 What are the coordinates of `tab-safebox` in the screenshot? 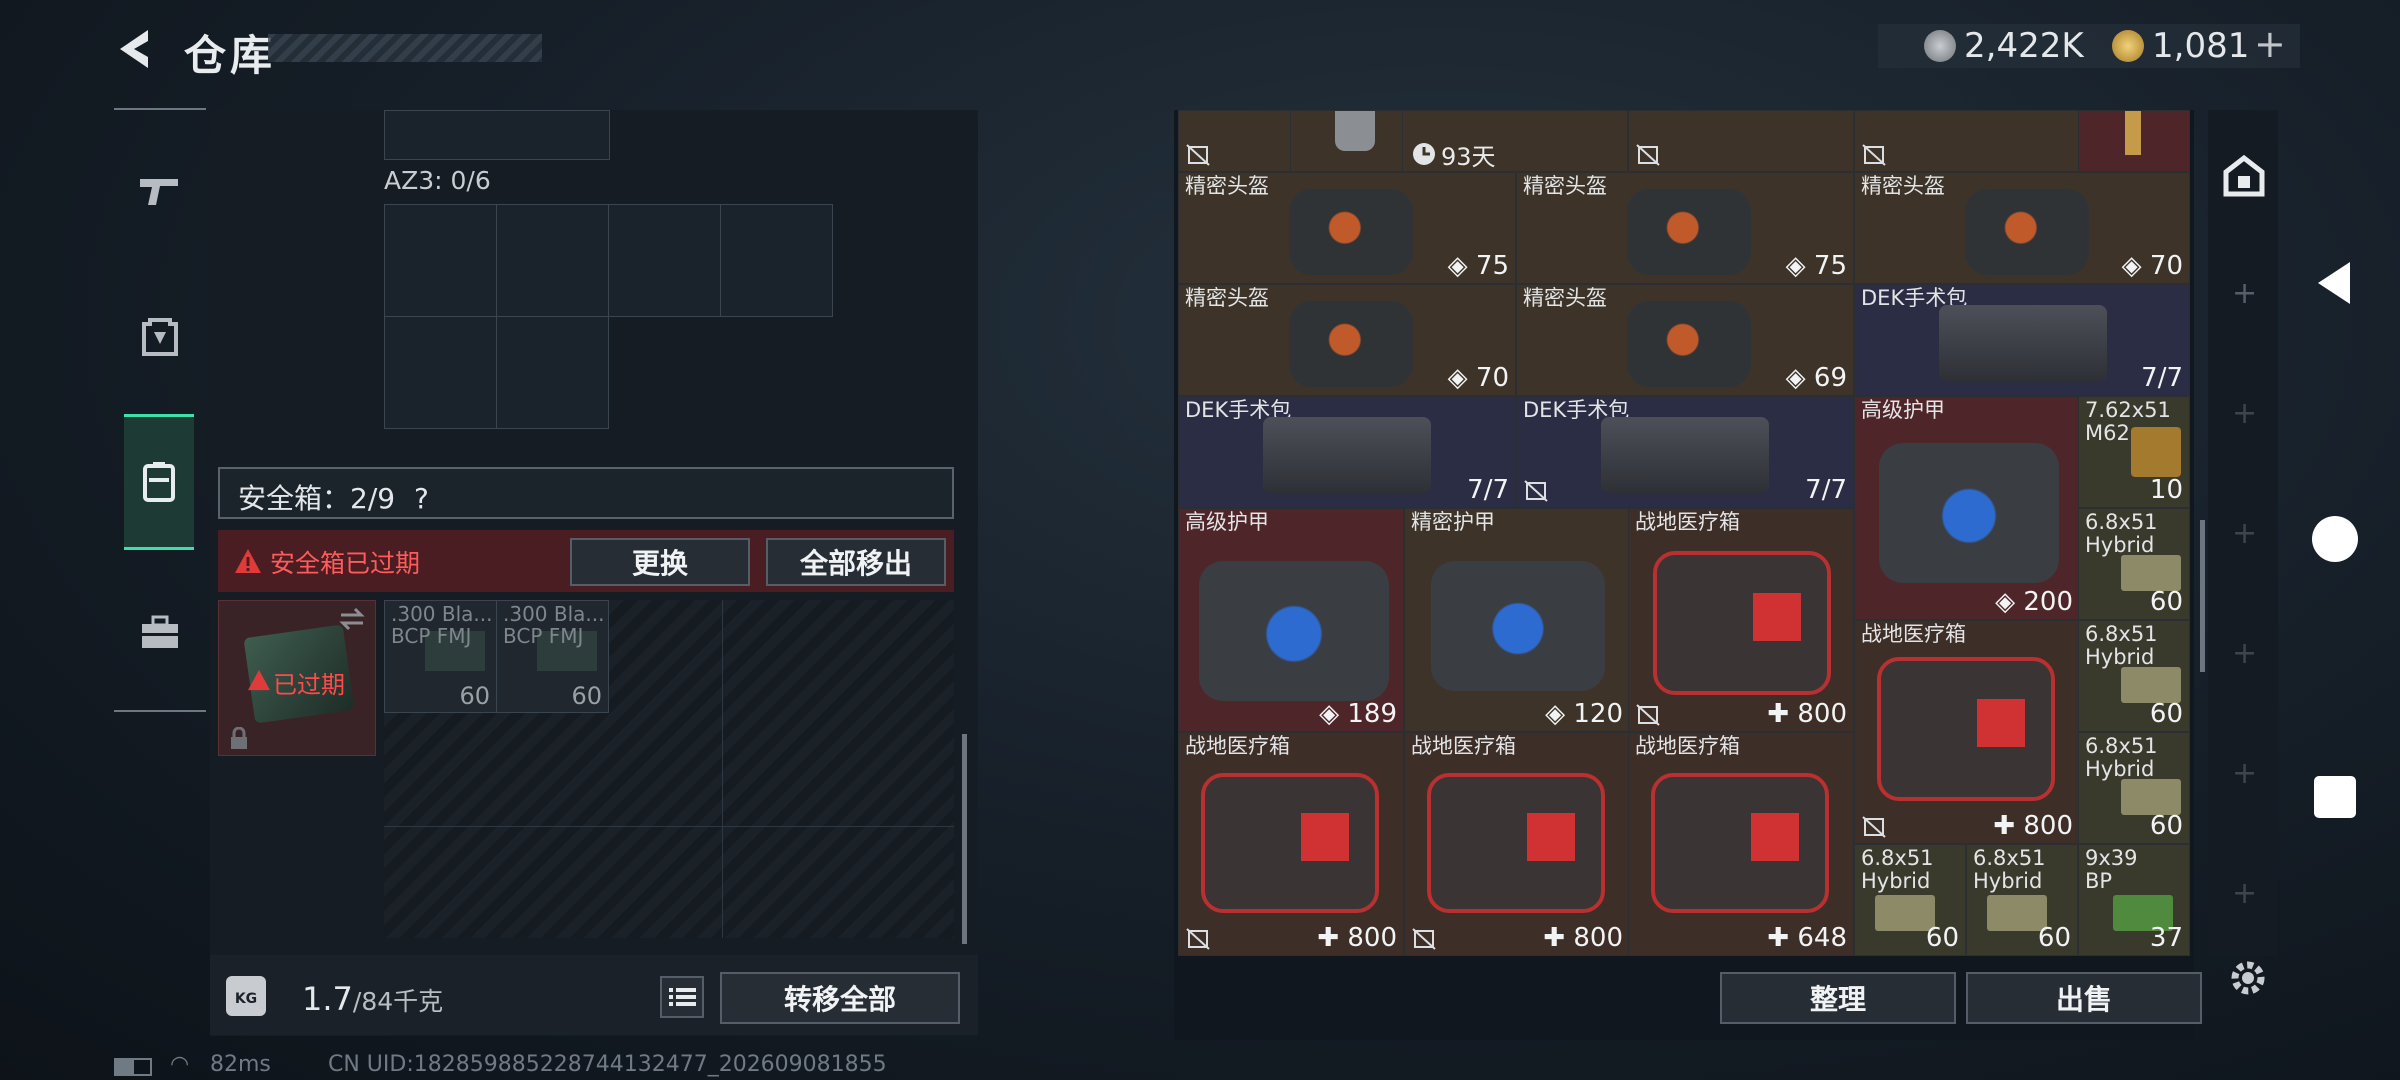 It's located at (159, 482).